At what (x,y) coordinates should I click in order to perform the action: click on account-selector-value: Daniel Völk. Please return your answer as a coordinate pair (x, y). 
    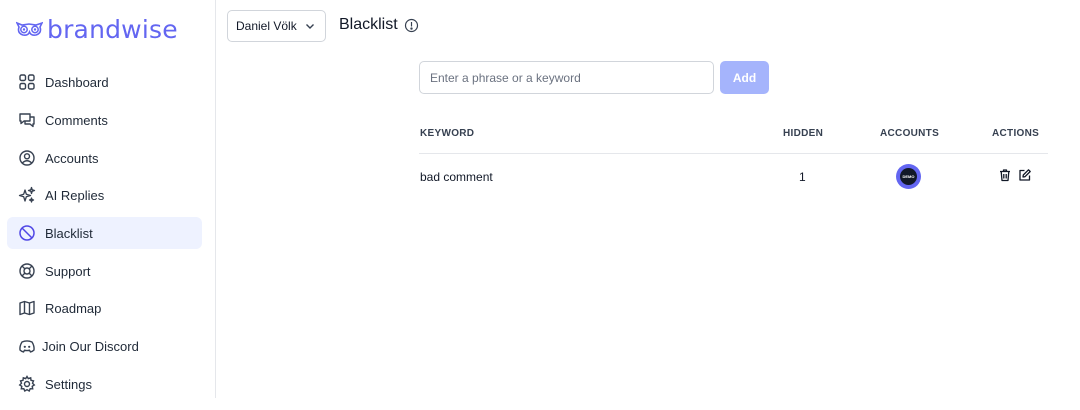
    Looking at the image, I should click on (266, 26).